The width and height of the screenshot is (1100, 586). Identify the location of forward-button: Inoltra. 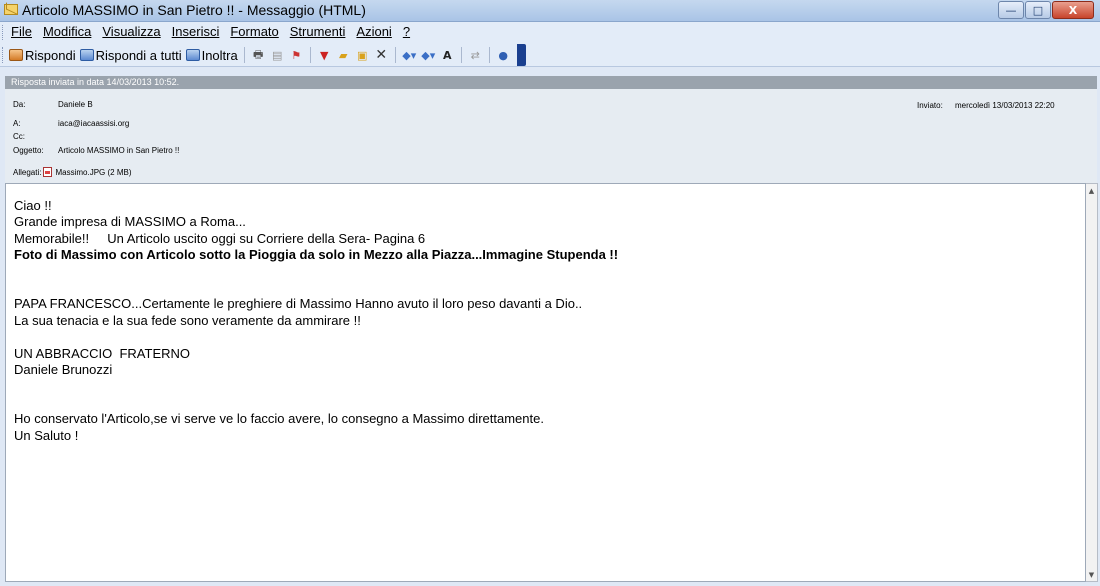
(211, 55).